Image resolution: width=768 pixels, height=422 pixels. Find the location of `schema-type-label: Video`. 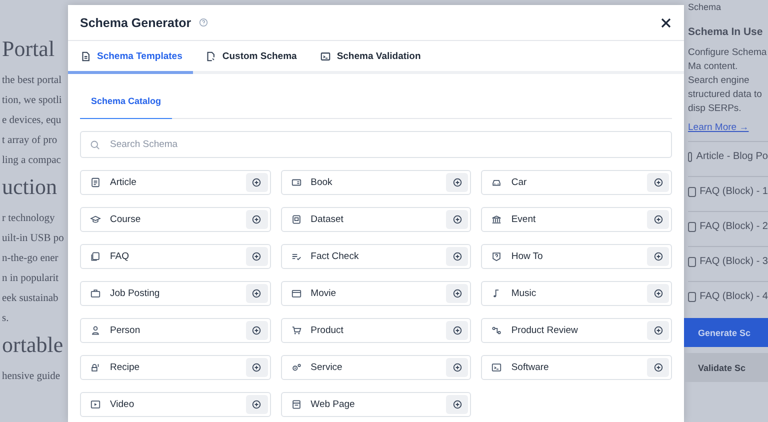

schema-type-label: Video is located at coordinates (123, 404).